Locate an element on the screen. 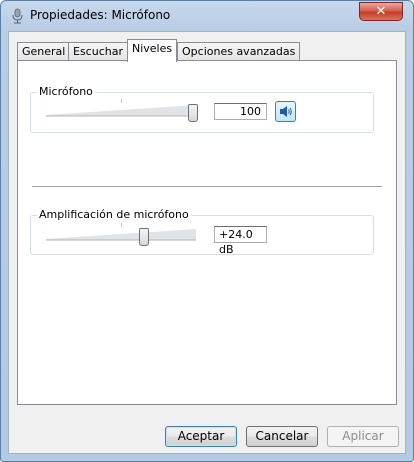 The image size is (414, 462). ok-button: Aceptar is located at coordinates (201, 436).